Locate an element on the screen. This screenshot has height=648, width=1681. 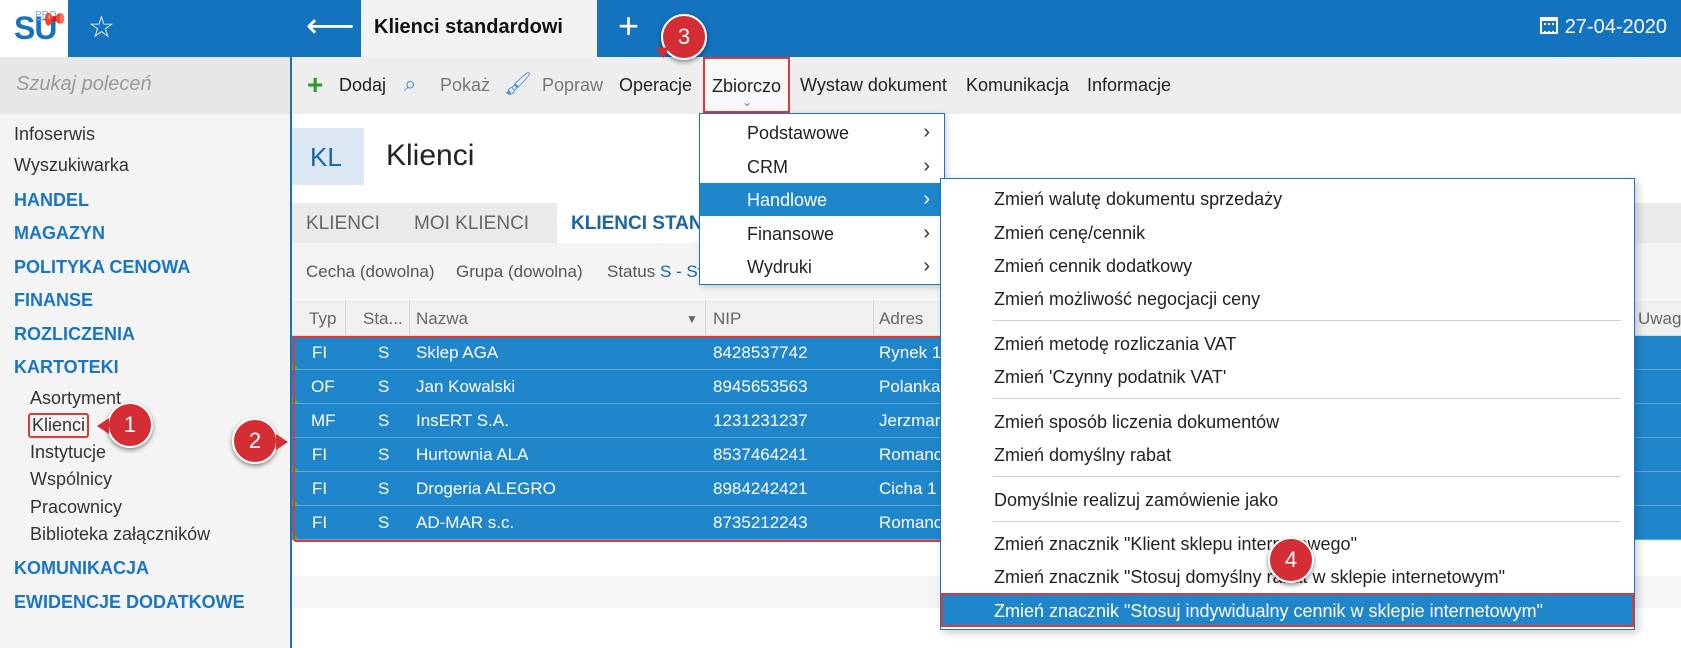
communication-button: Komunikacja is located at coordinates (1017, 85).